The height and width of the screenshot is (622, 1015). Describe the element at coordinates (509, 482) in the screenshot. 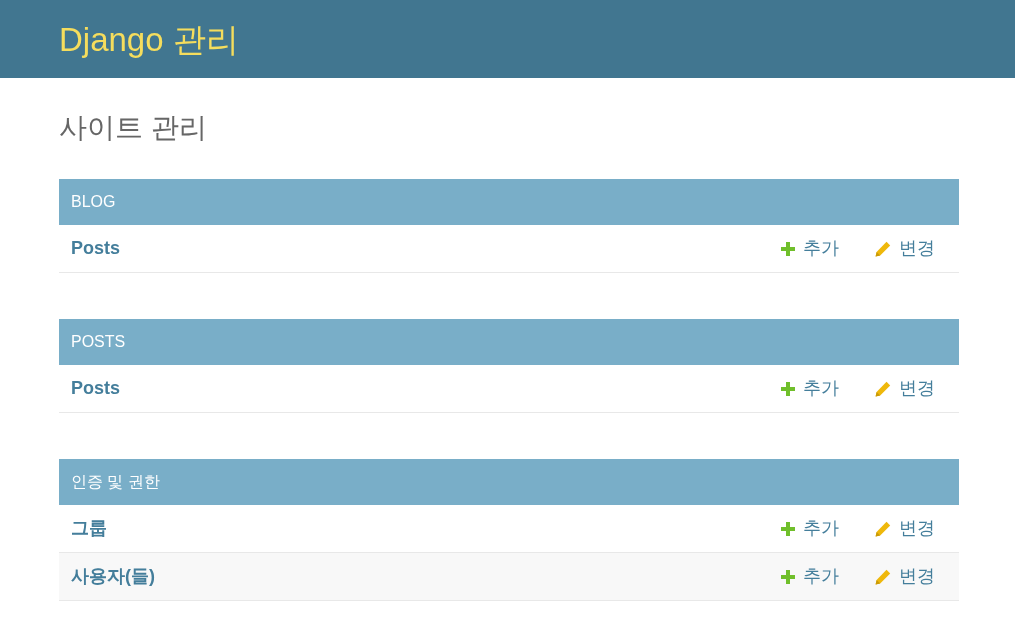

I see `module-caption: 인증 및 권한` at that location.